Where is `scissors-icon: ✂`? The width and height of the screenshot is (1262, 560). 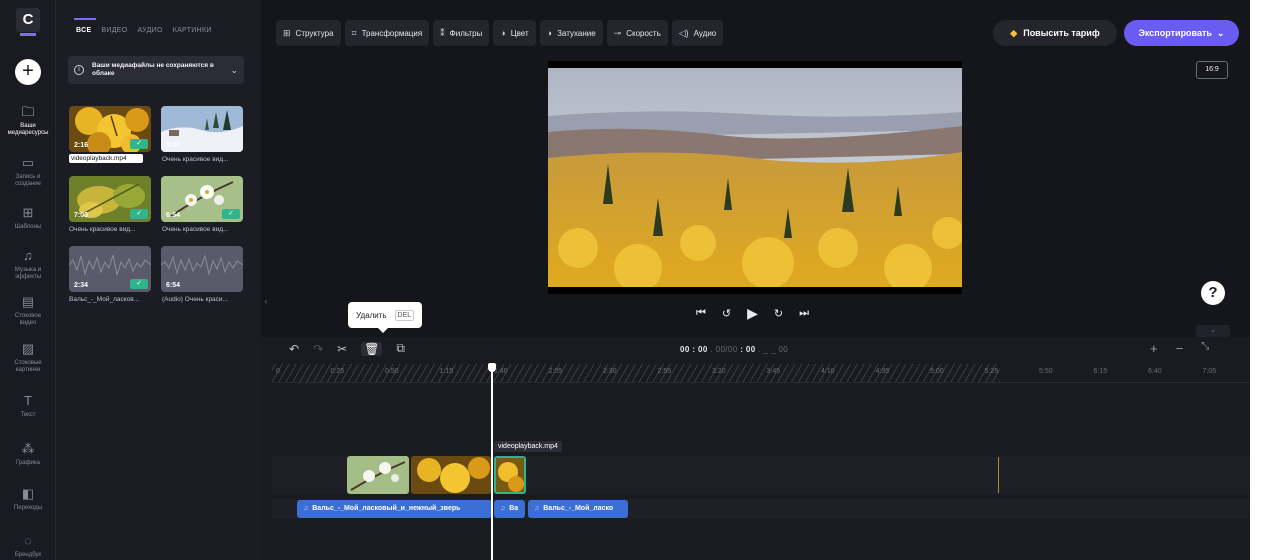 scissors-icon: ✂ is located at coordinates (342, 349).